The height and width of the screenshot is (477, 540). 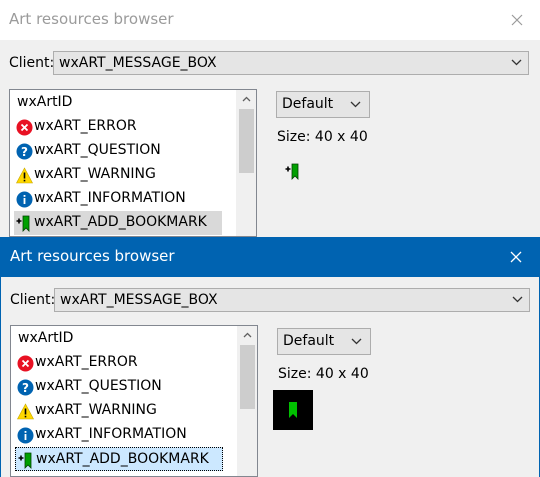 I want to click on bitmap-preview, so click(x=293, y=410).